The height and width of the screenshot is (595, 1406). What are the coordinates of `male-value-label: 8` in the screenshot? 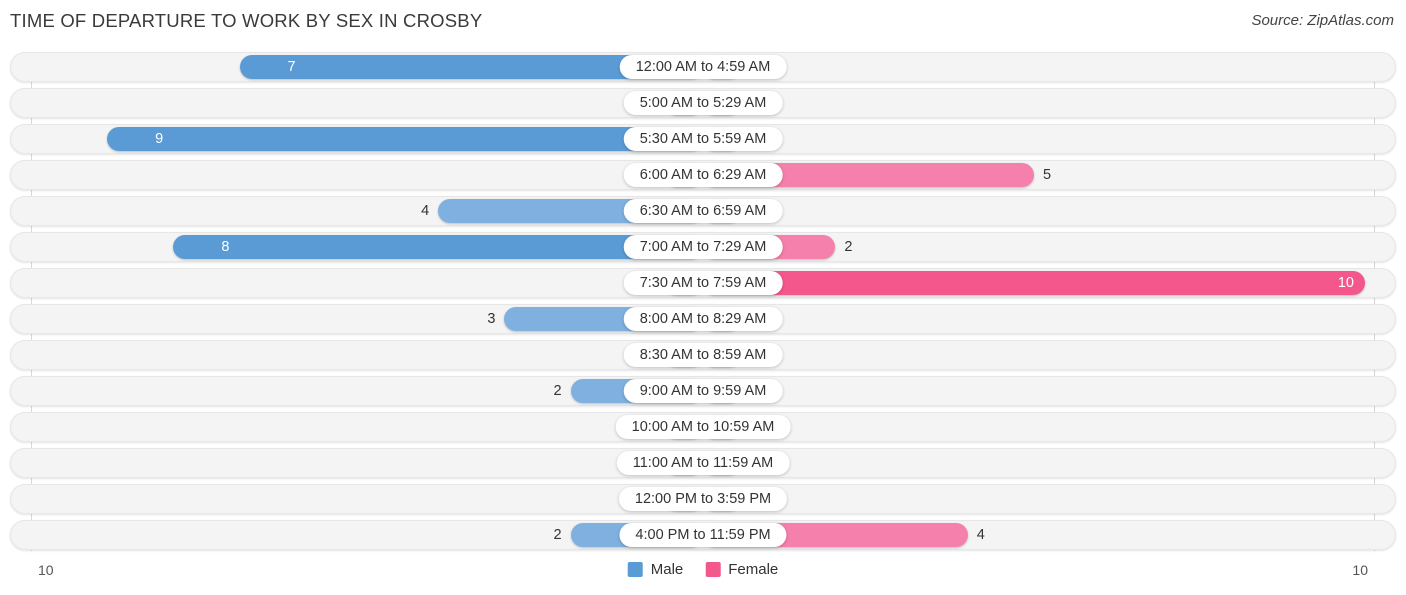 It's located at (225, 247).